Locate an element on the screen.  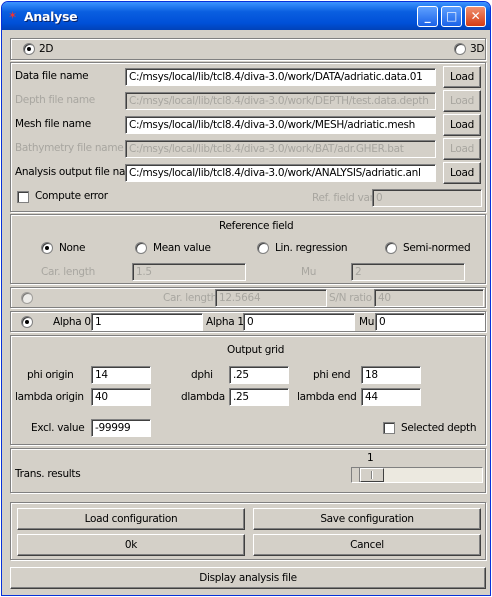
phi-origin-label: phi origin is located at coordinates (50, 375).